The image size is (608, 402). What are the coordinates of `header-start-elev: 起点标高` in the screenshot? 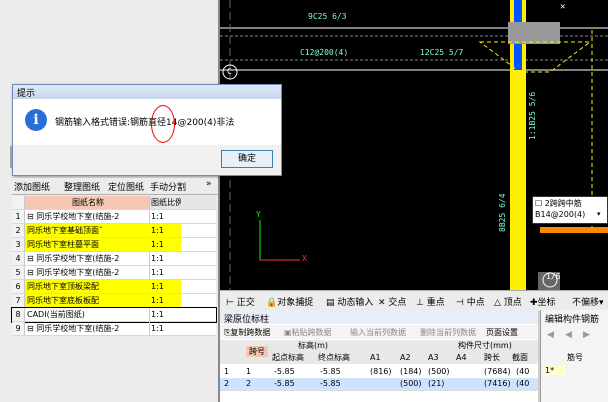 It's located at (288, 357).